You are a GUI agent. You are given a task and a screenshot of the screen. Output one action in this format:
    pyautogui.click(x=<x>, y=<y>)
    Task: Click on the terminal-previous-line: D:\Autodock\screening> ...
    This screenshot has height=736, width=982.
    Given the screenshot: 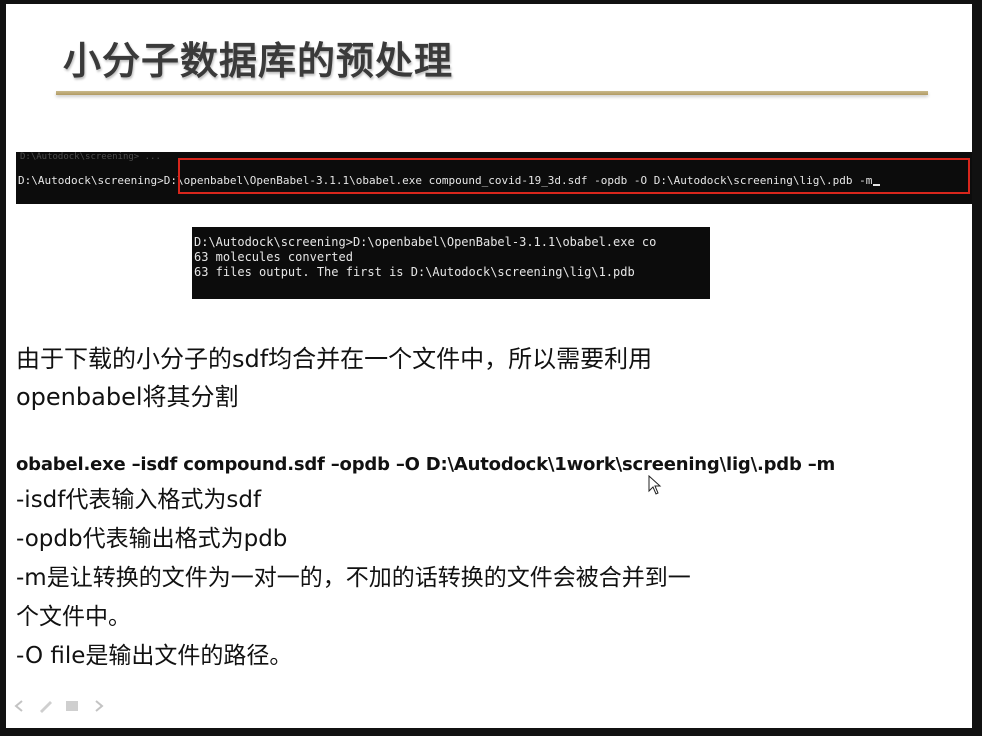 What is the action you would take?
    pyautogui.click(x=90, y=157)
    